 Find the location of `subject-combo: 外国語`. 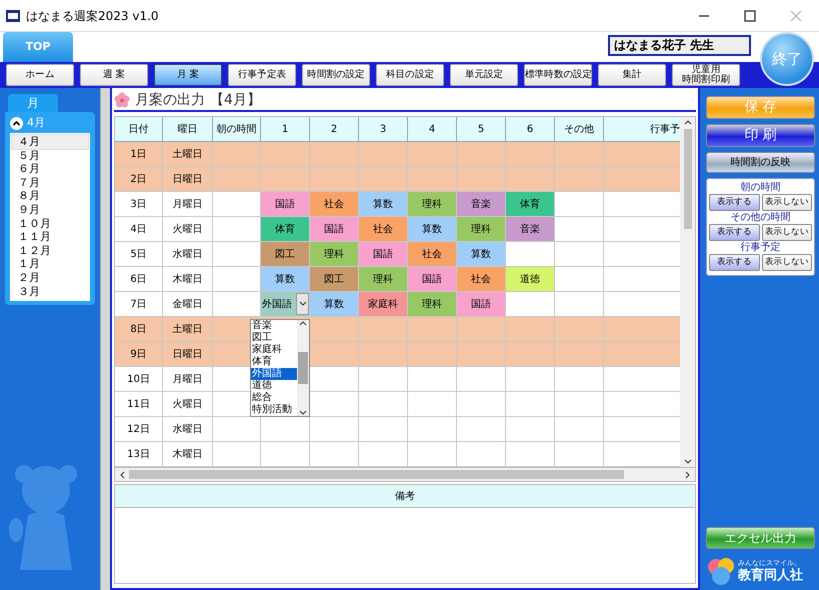

subject-combo: 外国語 is located at coordinates (285, 304).